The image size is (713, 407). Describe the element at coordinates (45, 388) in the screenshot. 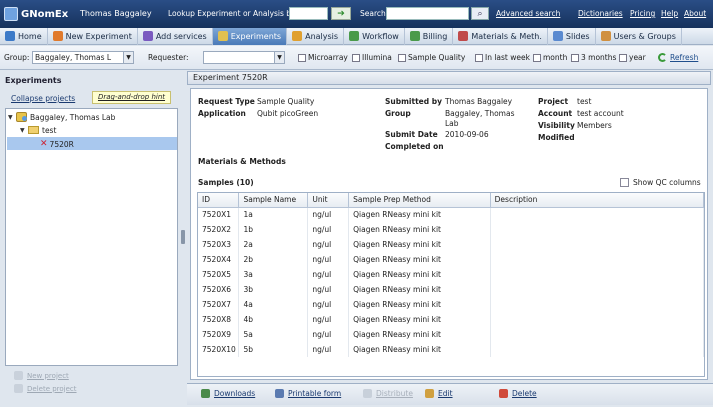

I see `delete-project-button: Delete project` at that location.